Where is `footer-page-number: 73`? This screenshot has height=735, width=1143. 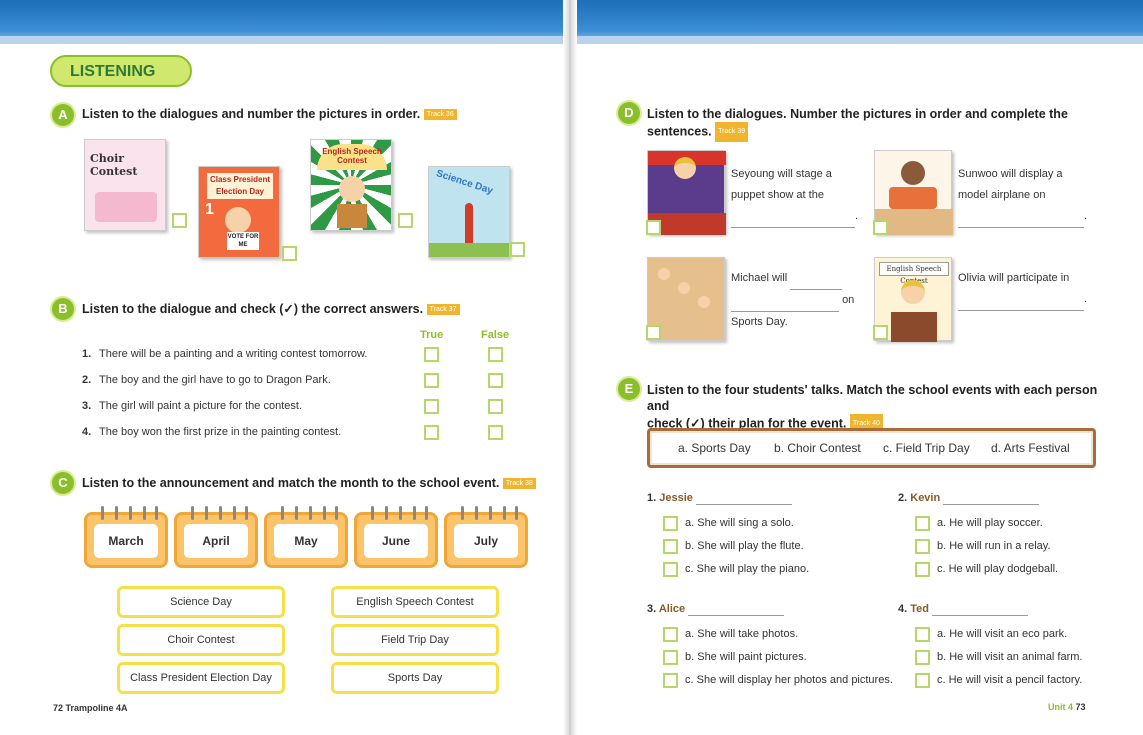
footer-page-number: 73 is located at coordinates (1080, 707).